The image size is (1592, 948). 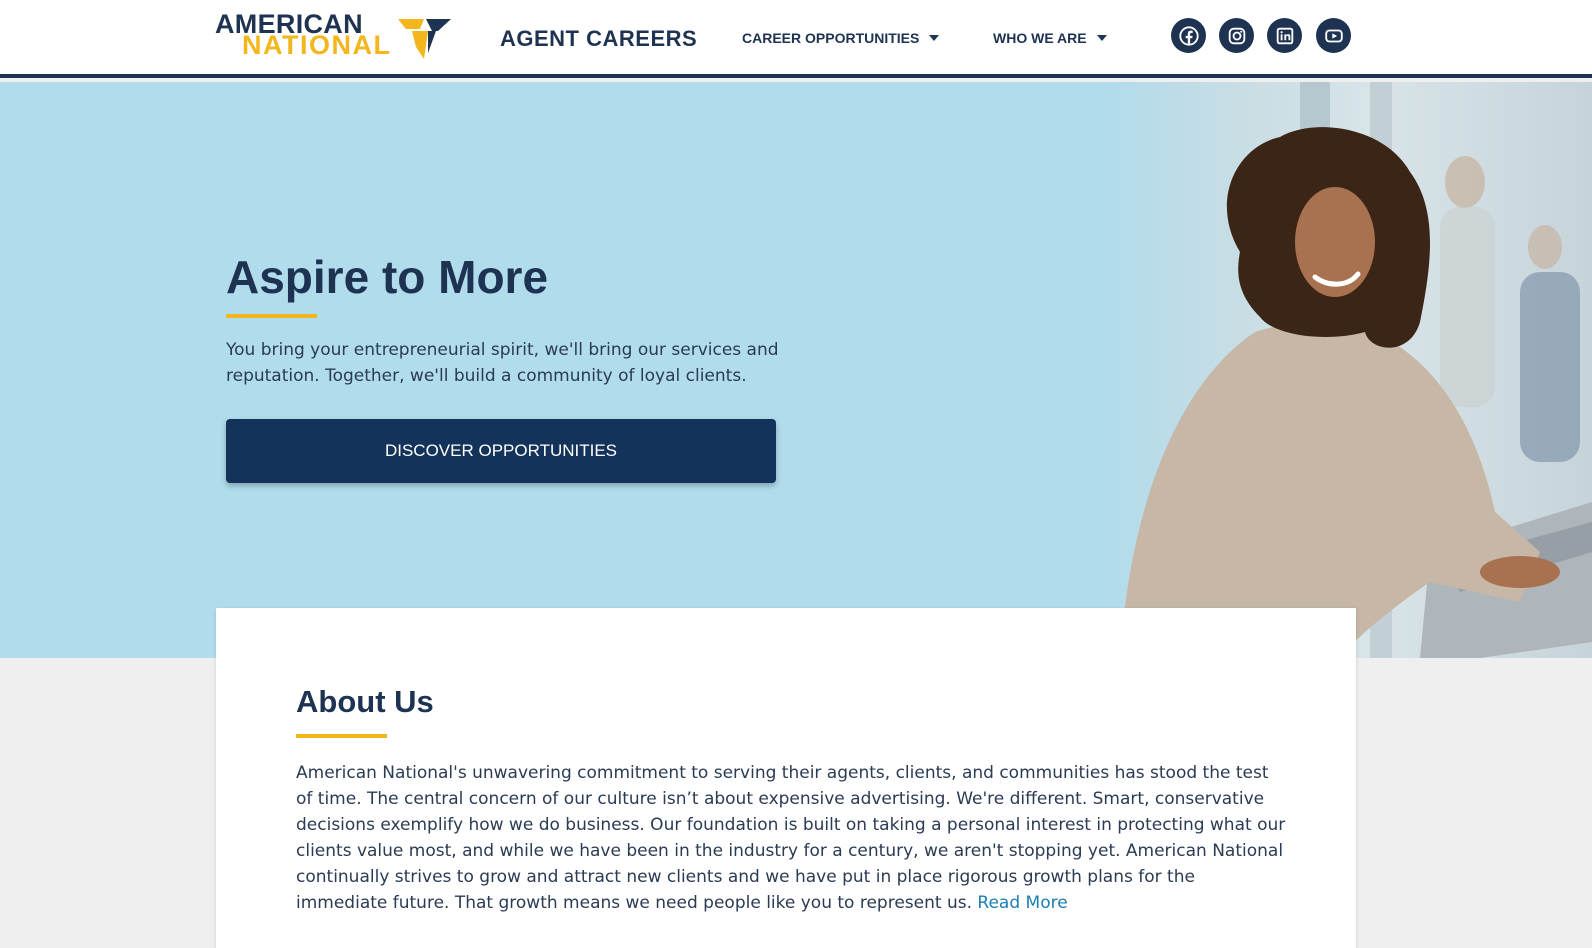 I want to click on linkedin-link, so click(x=1284, y=35).